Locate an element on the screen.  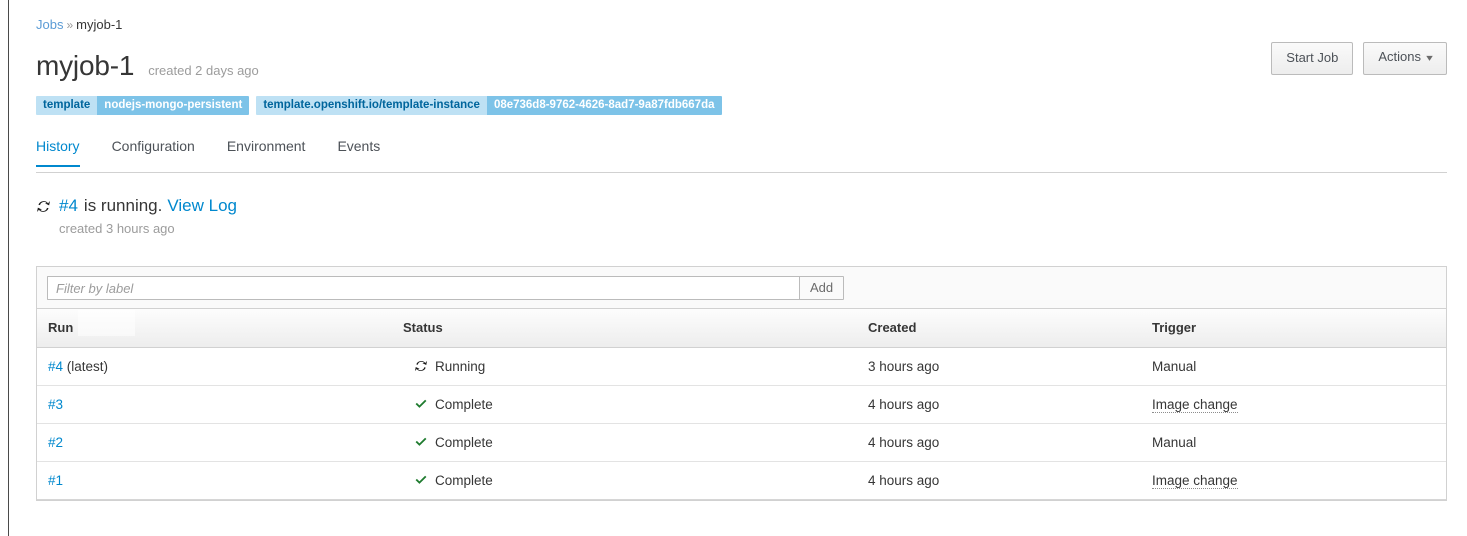
table-row: #2 Complete 4 hours ago Manual is located at coordinates (741, 442).